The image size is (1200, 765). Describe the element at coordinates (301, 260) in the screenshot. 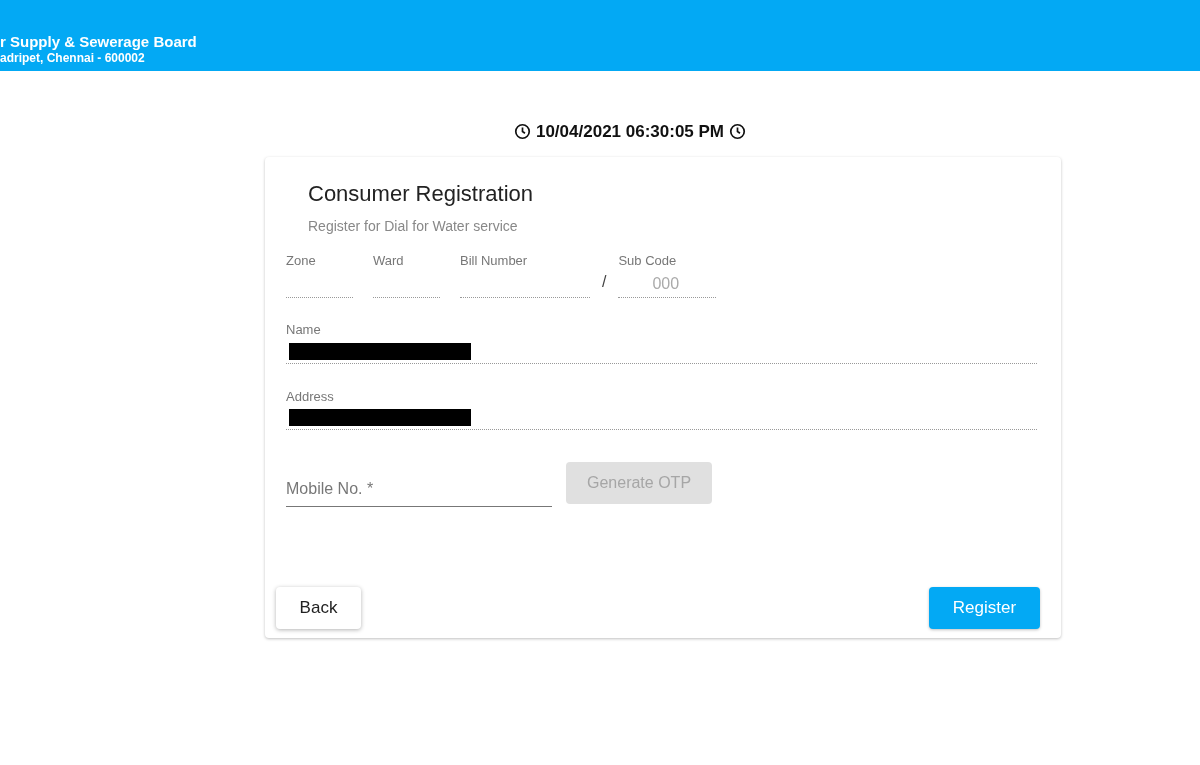

I see `field-label: Zone` at that location.